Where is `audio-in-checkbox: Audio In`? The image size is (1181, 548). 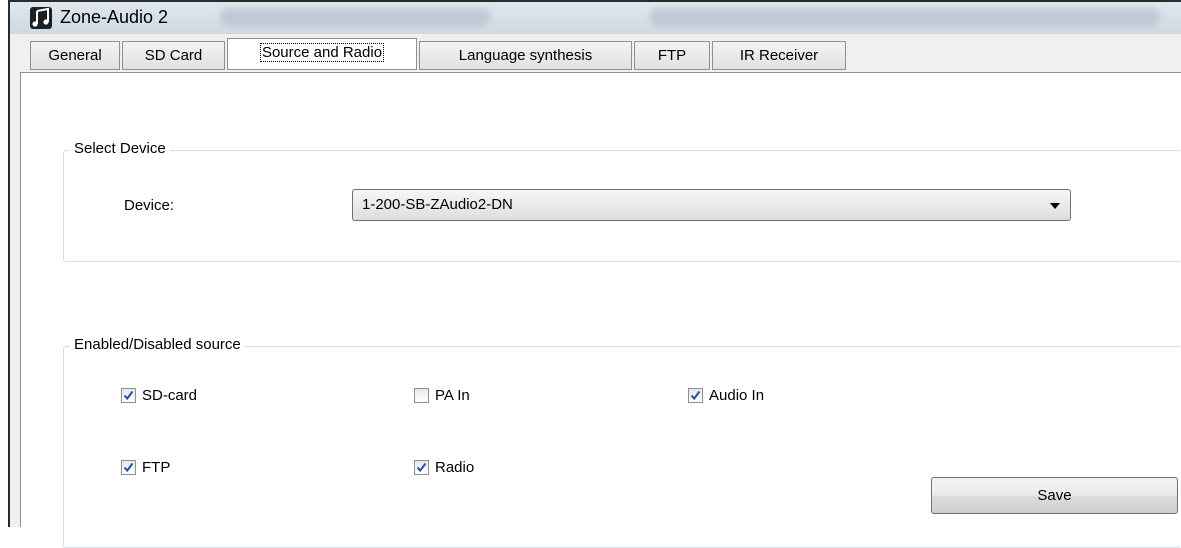 audio-in-checkbox: Audio In is located at coordinates (748, 397).